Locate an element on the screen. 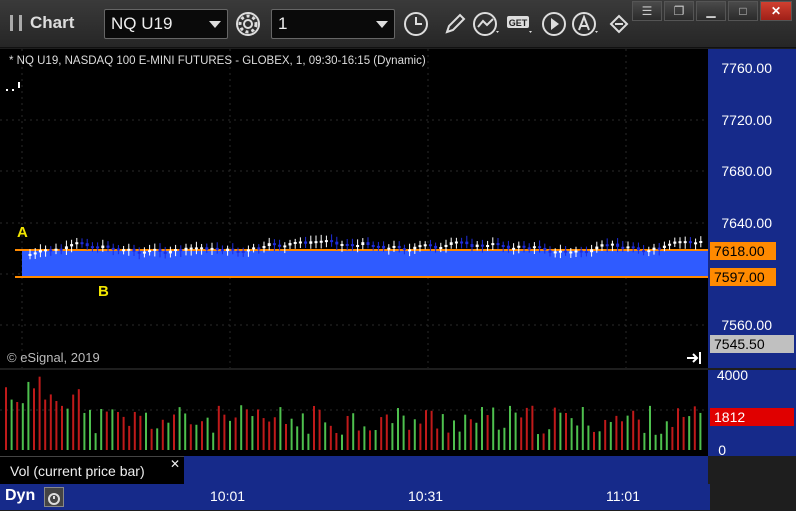  maximize-button: □ is located at coordinates (743, 11).